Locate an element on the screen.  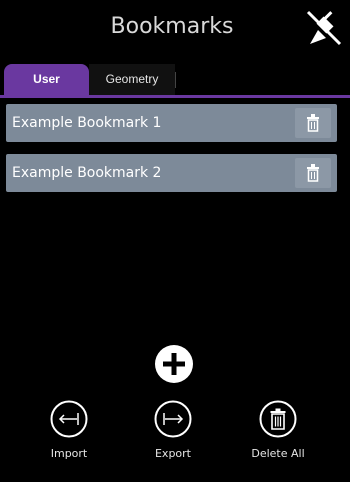
delete-all-button: Delete All is located at coordinates (278, 430).